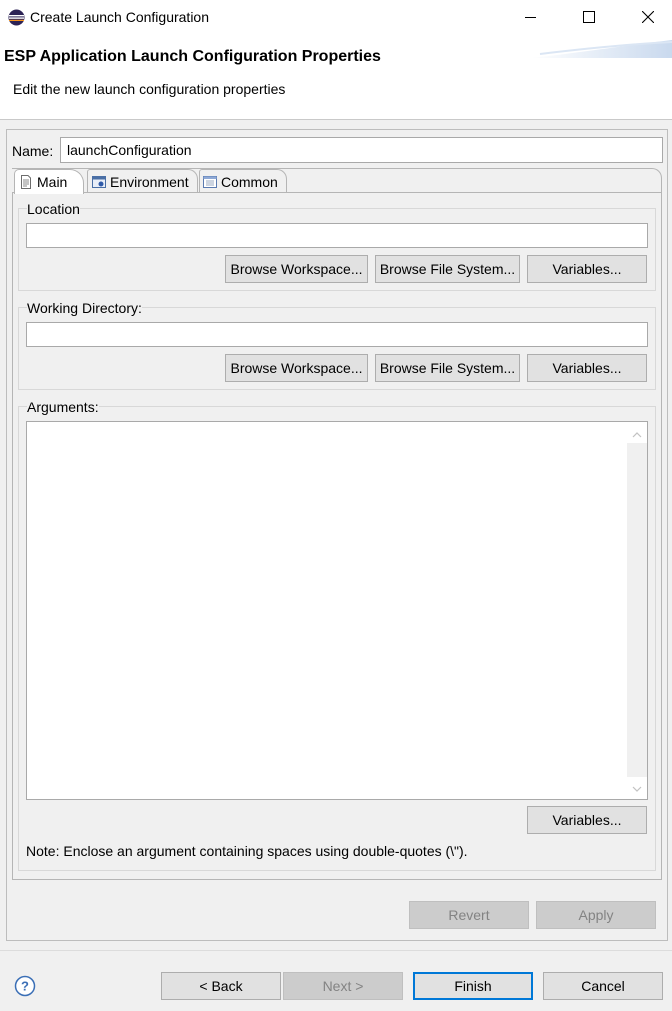  I want to click on back-button: < Back, so click(221, 986).